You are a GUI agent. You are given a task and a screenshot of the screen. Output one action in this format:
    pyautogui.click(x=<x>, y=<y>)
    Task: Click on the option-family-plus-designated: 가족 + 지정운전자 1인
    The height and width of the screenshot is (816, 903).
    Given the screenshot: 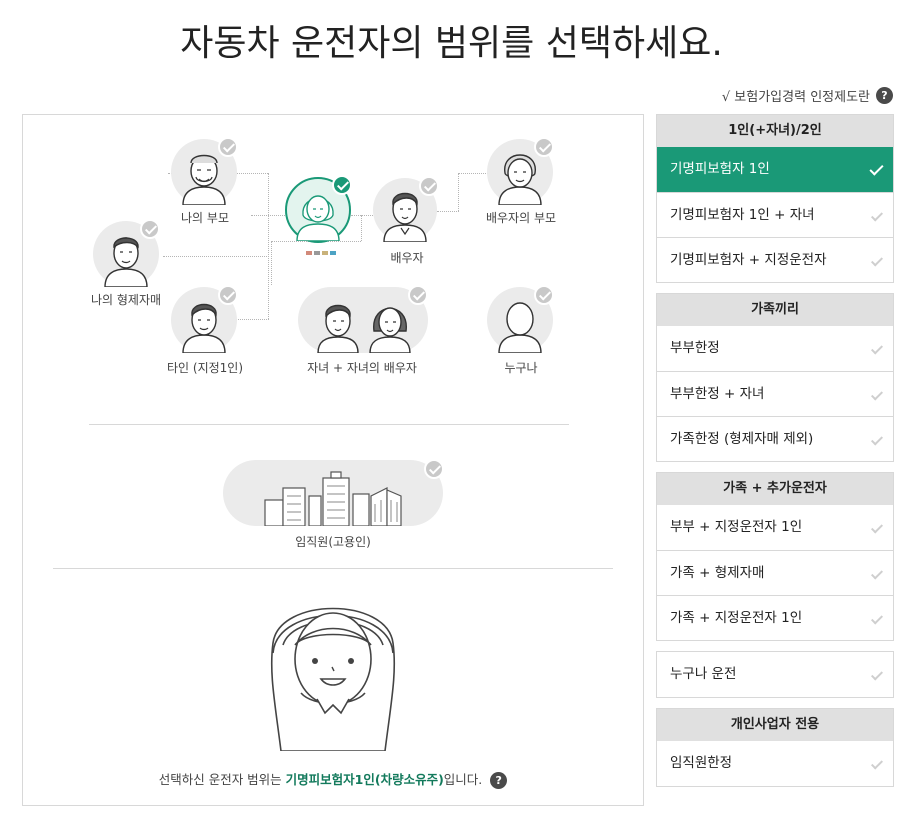 What is the action you would take?
    pyautogui.click(x=775, y=617)
    